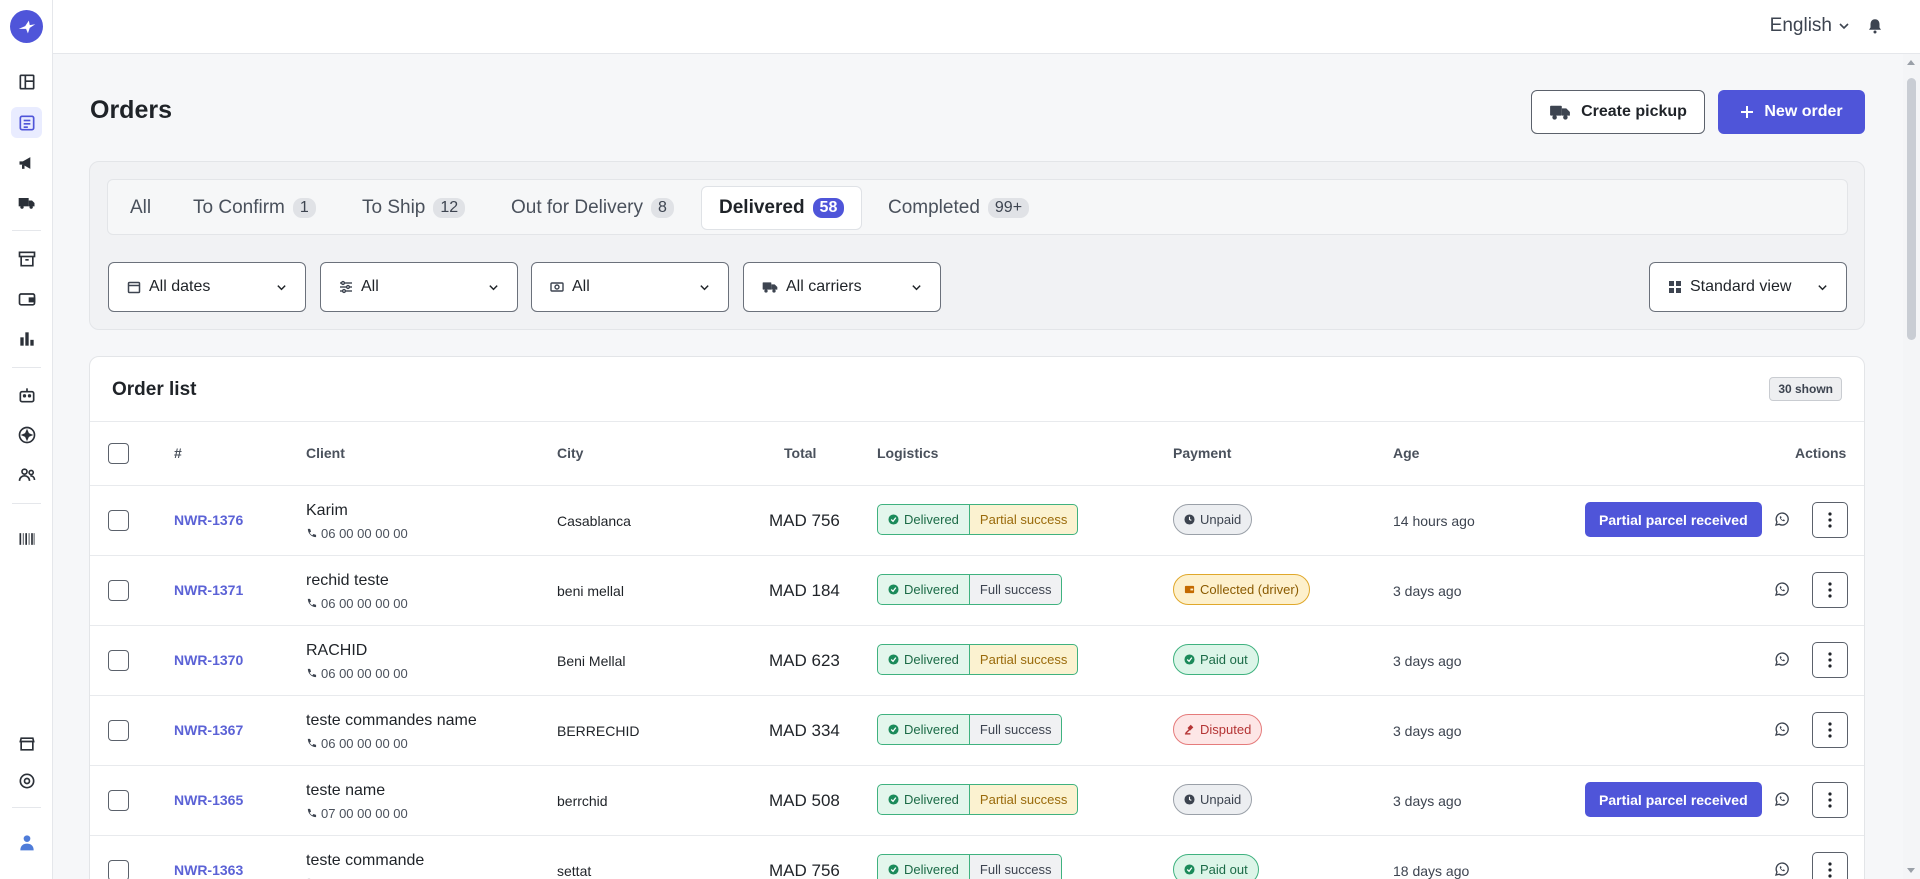  Describe the element at coordinates (557, 287) in the screenshot. I see `money-icon` at that location.